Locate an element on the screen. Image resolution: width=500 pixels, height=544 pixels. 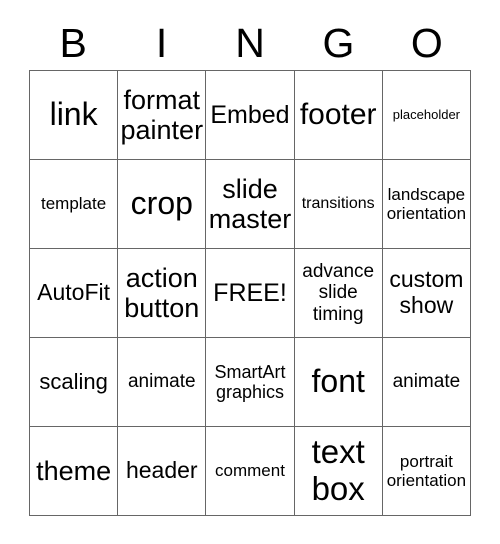
bingo-cell-r2c5: landscape orientation is located at coordinates (426, 204).